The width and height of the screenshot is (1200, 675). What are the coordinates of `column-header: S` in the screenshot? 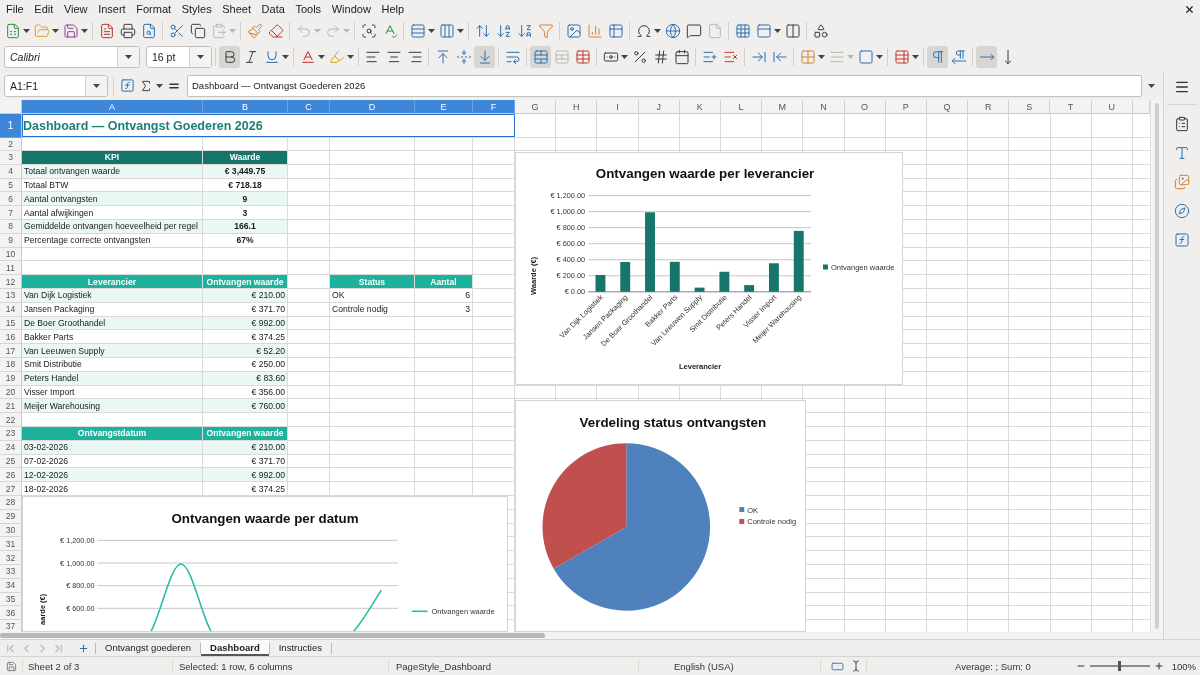 It's located at (1030, 107).